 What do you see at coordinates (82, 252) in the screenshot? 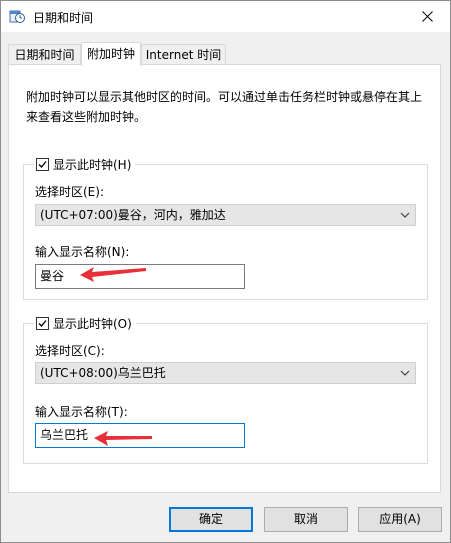
I see `clock1-name-label: 输入显示名称(N):` at bounding box center [82, 252].